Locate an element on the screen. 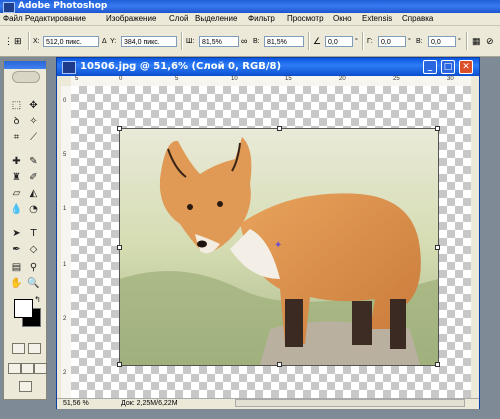  menu-layer: Слой is located at coordinates (178, 19).